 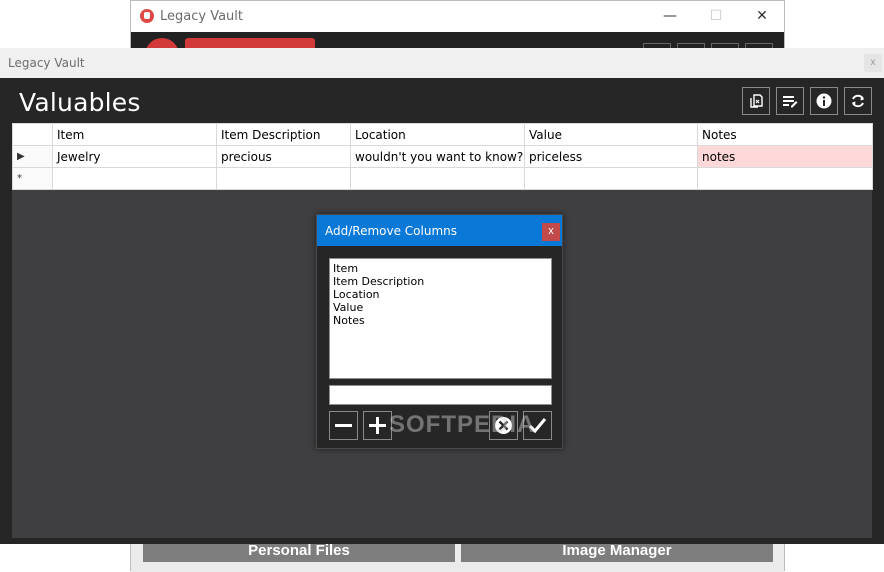 I want to click on notes-edit-icon, so click(x=790, y=102).